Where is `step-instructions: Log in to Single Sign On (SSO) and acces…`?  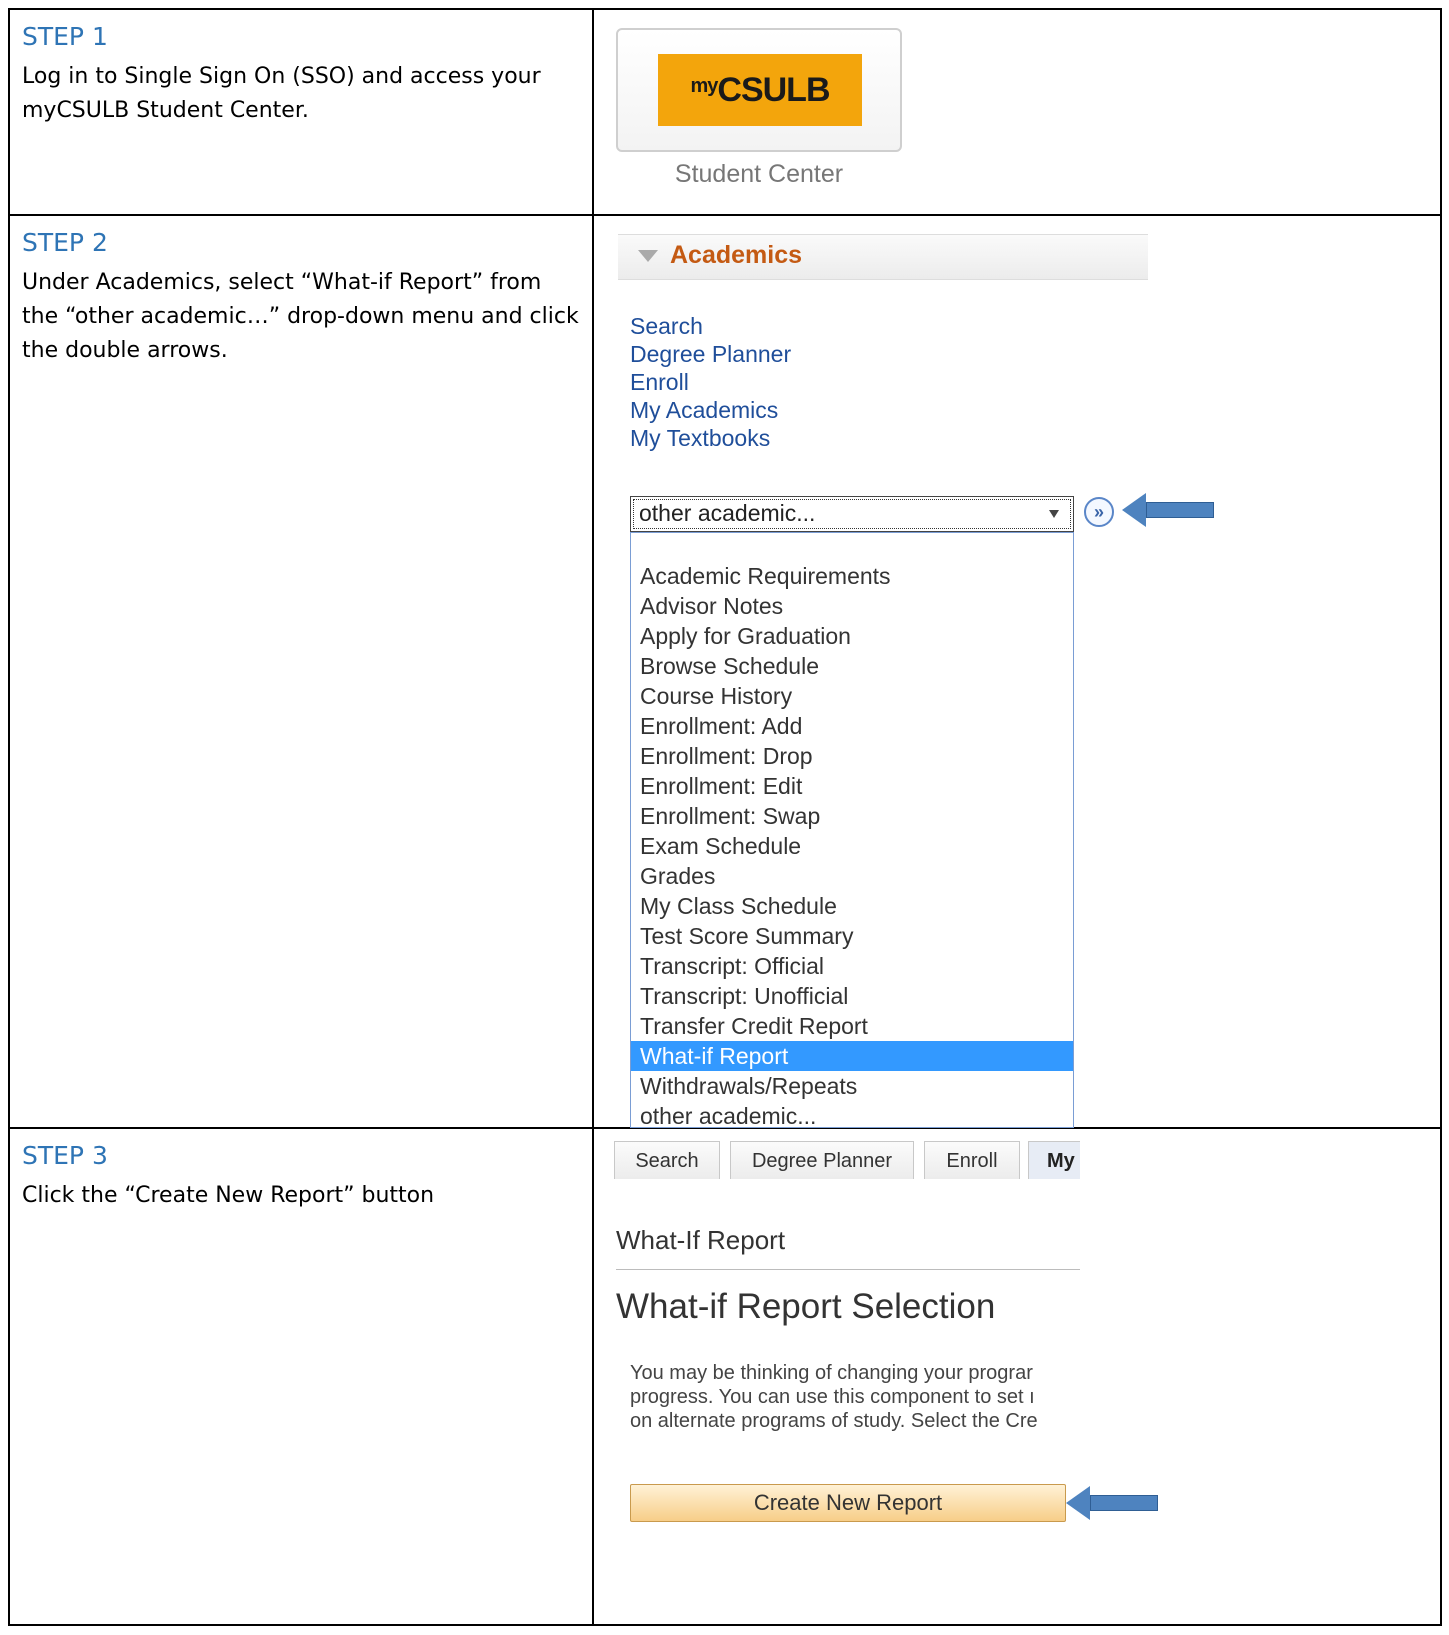
step-instructions: Log in to Single Sign On (SSO) and acces… is located at coordinates (281, 93).